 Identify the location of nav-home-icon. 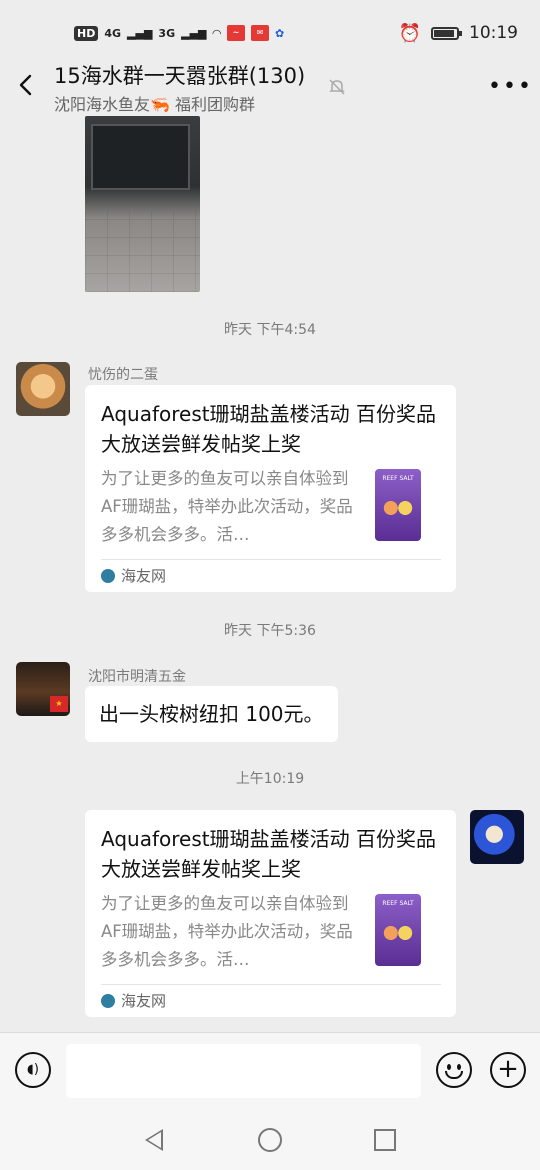
(270, 1140).